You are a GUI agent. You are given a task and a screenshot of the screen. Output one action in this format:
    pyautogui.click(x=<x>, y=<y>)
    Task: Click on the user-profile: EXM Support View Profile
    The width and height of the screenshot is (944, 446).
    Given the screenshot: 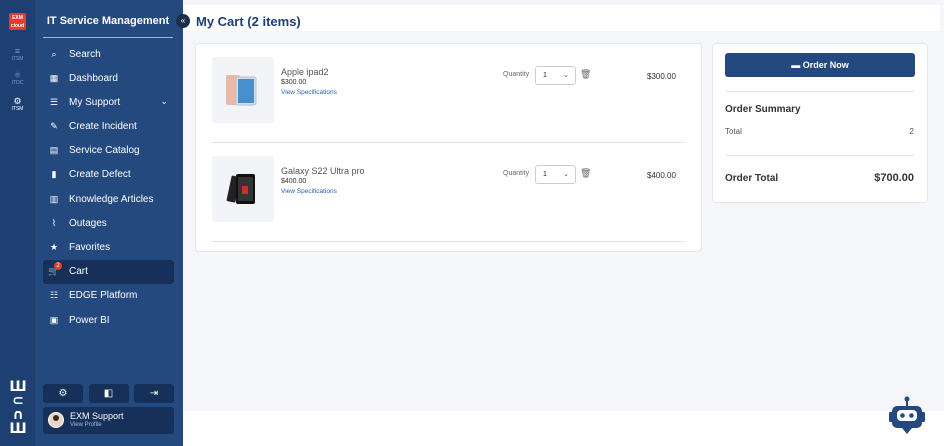 What is the action you would take?
    pyautogui.click(x=108, y=420)
    